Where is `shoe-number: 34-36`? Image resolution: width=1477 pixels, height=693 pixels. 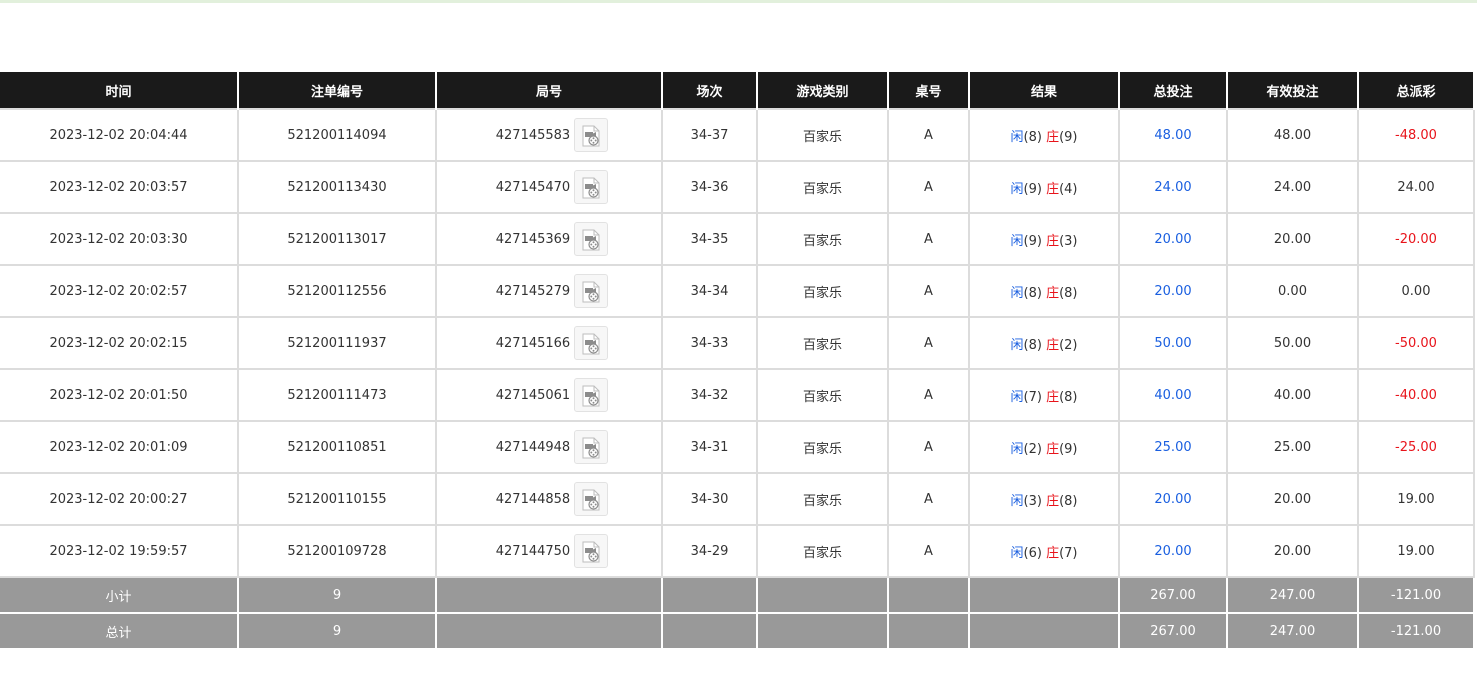
shoe-number: 34-36 is located at coordinates (709, 187).